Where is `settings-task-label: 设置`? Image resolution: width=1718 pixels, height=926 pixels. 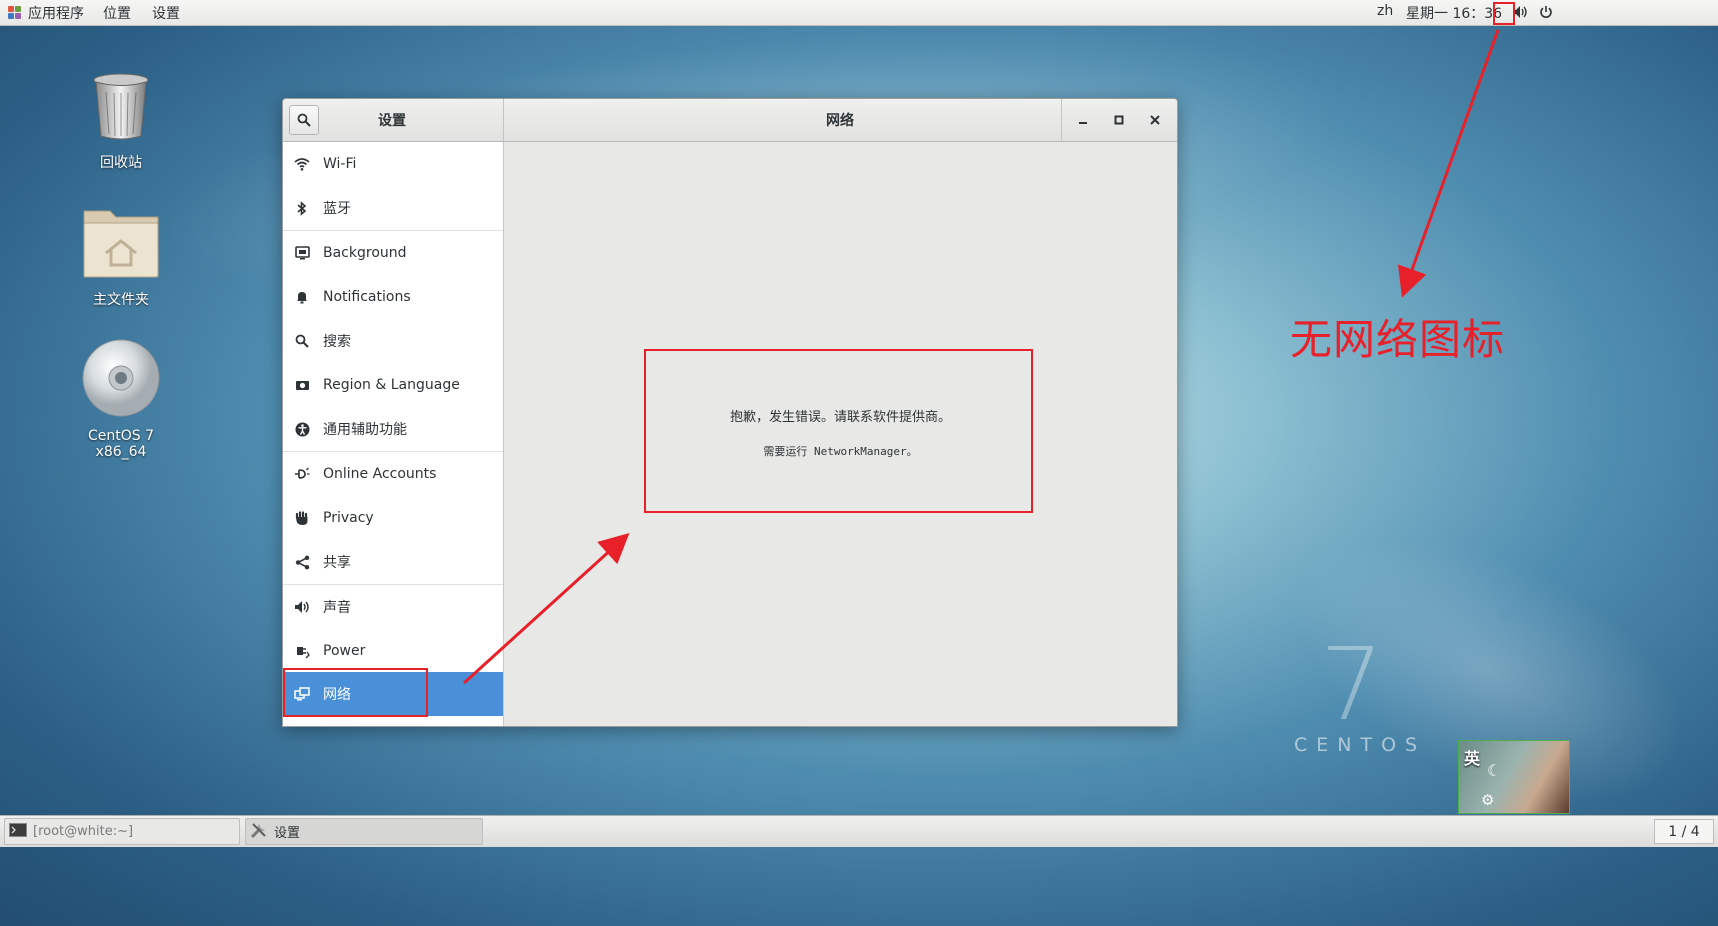
settings-task-label: 设置 is located at coordinates (287, 833).